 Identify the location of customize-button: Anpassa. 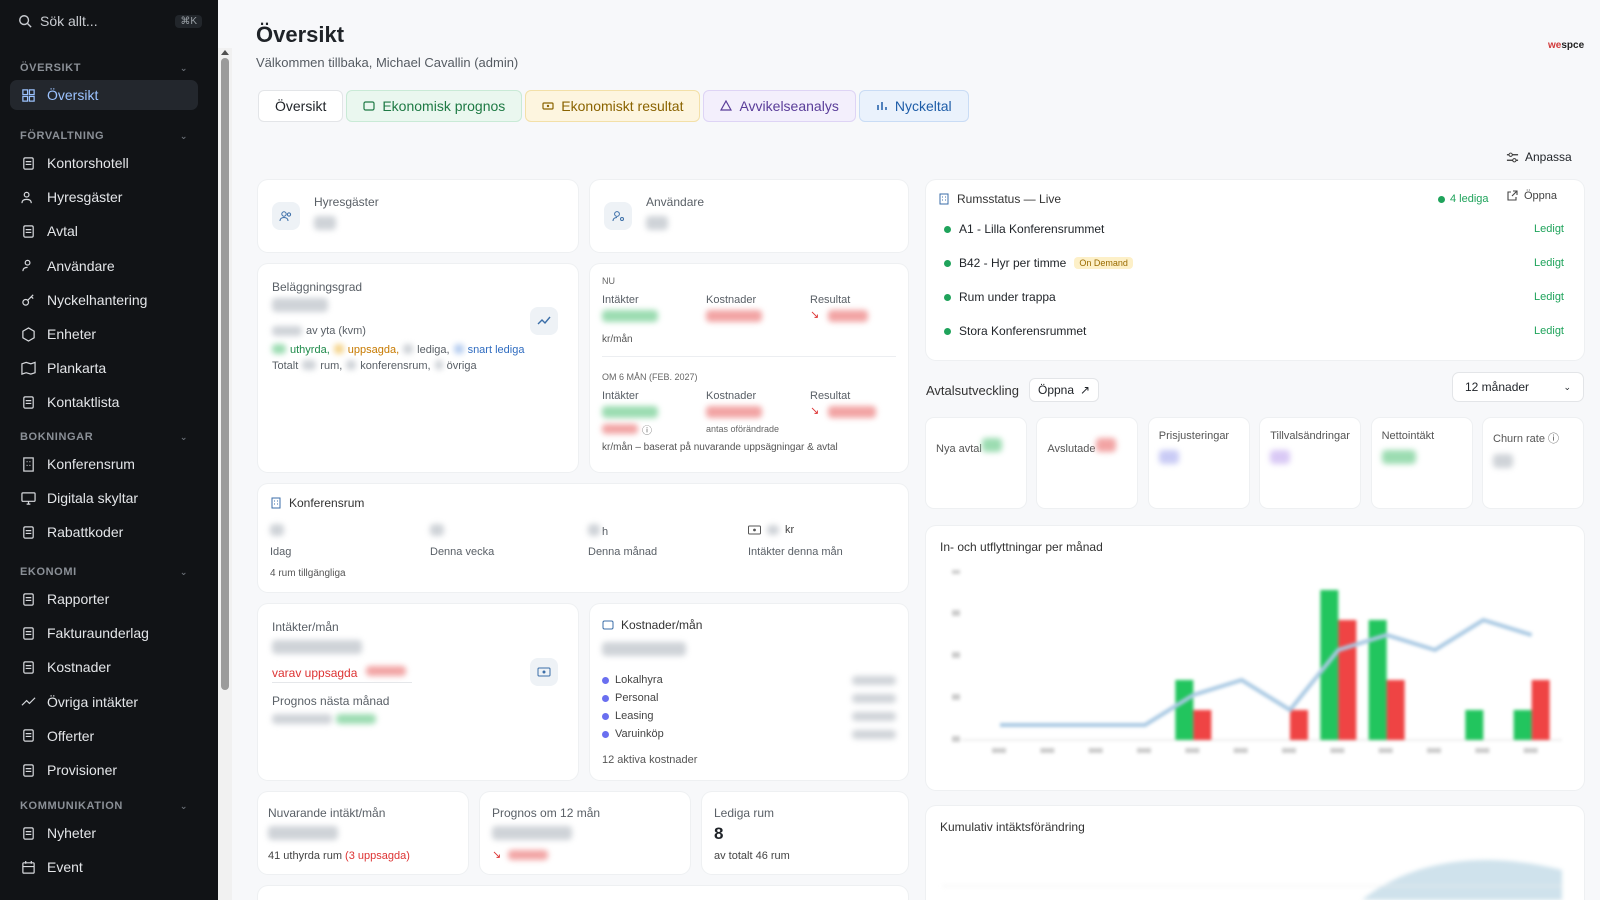
(1539, 157).